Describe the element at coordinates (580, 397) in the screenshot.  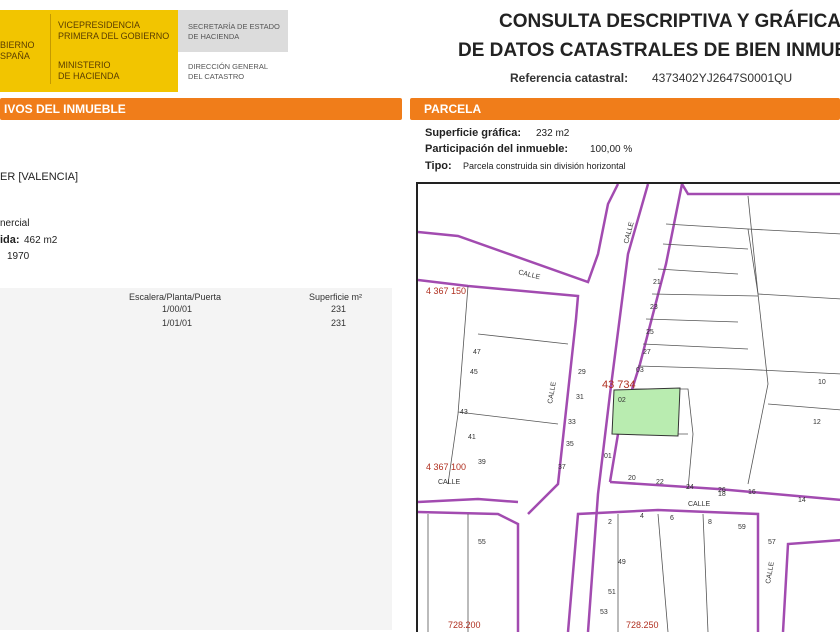
I see `parcel-number: 31` at that location.